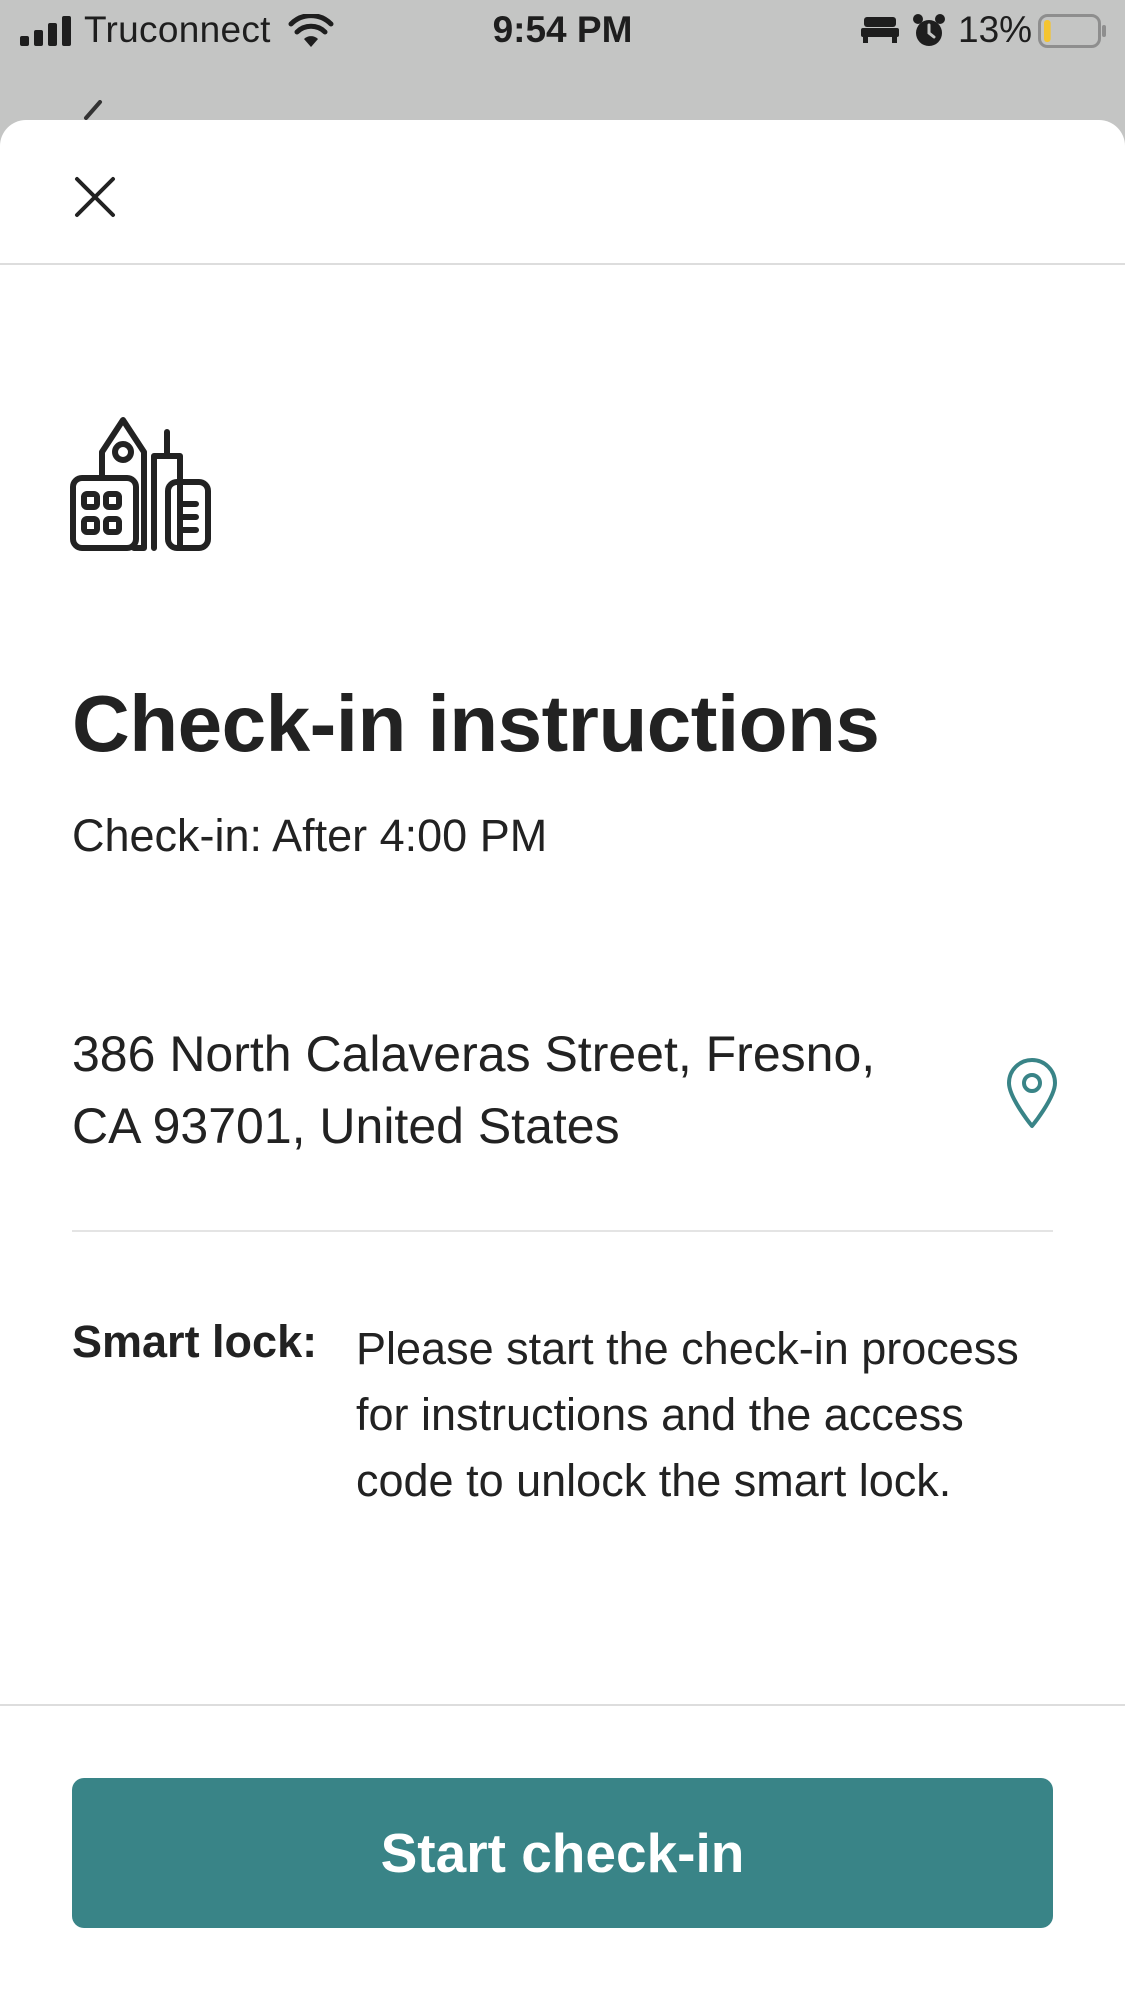 The image size is (1125, 2001). Describe the element at coordinates (93, 110) in the screenshot. I see `back-arrow-icon` at that location.